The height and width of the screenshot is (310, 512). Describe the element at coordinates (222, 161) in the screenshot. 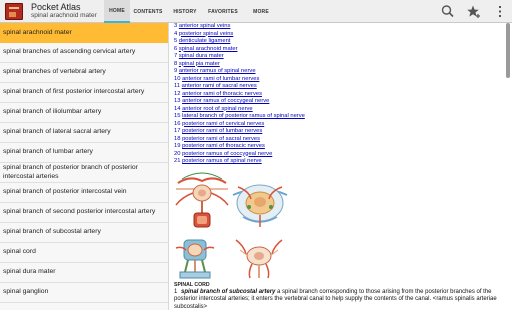

I see `reference-text: posterior ramus of spinal nerve` at that location.